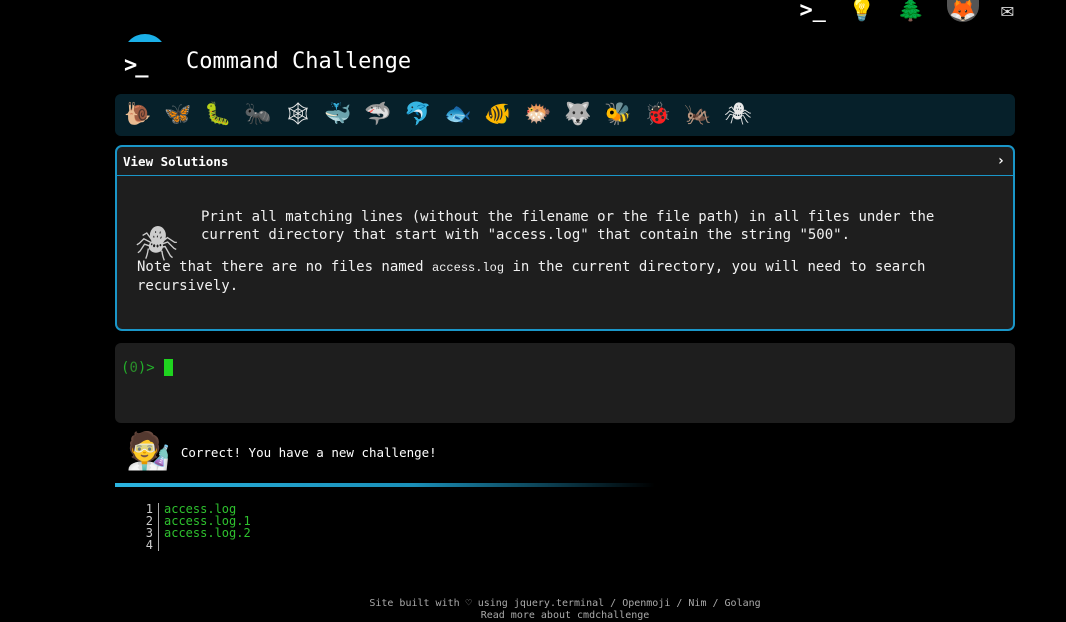  What do you see at coordinates (578, 115) in the screenshot?
I see `wolf-icon: 🐺` at bounding box center [578, 115].